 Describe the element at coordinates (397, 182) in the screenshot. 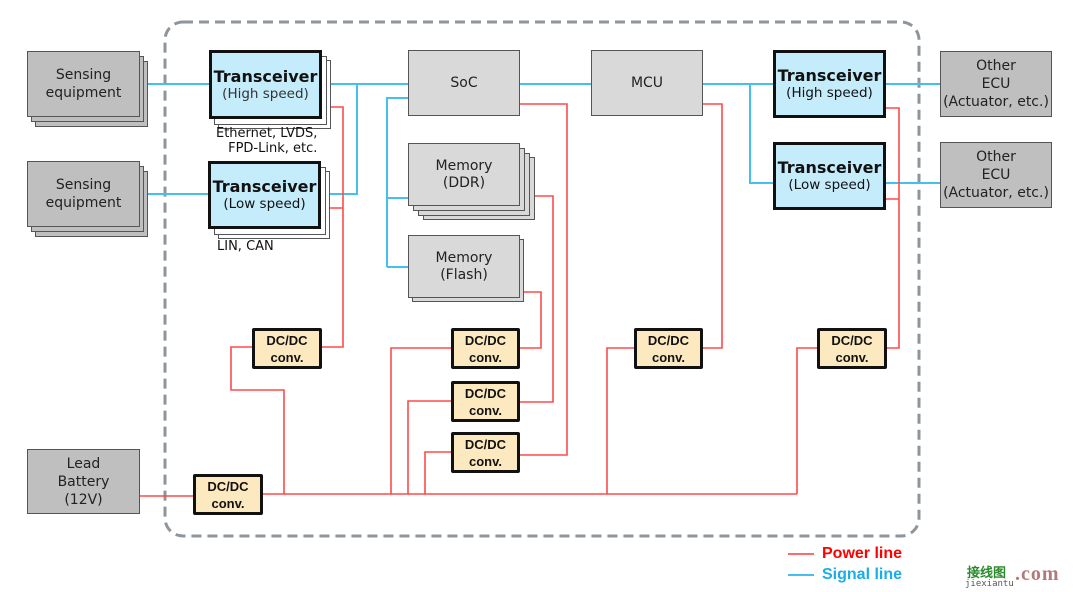

I see `signal-soc-to-memory` at that location.